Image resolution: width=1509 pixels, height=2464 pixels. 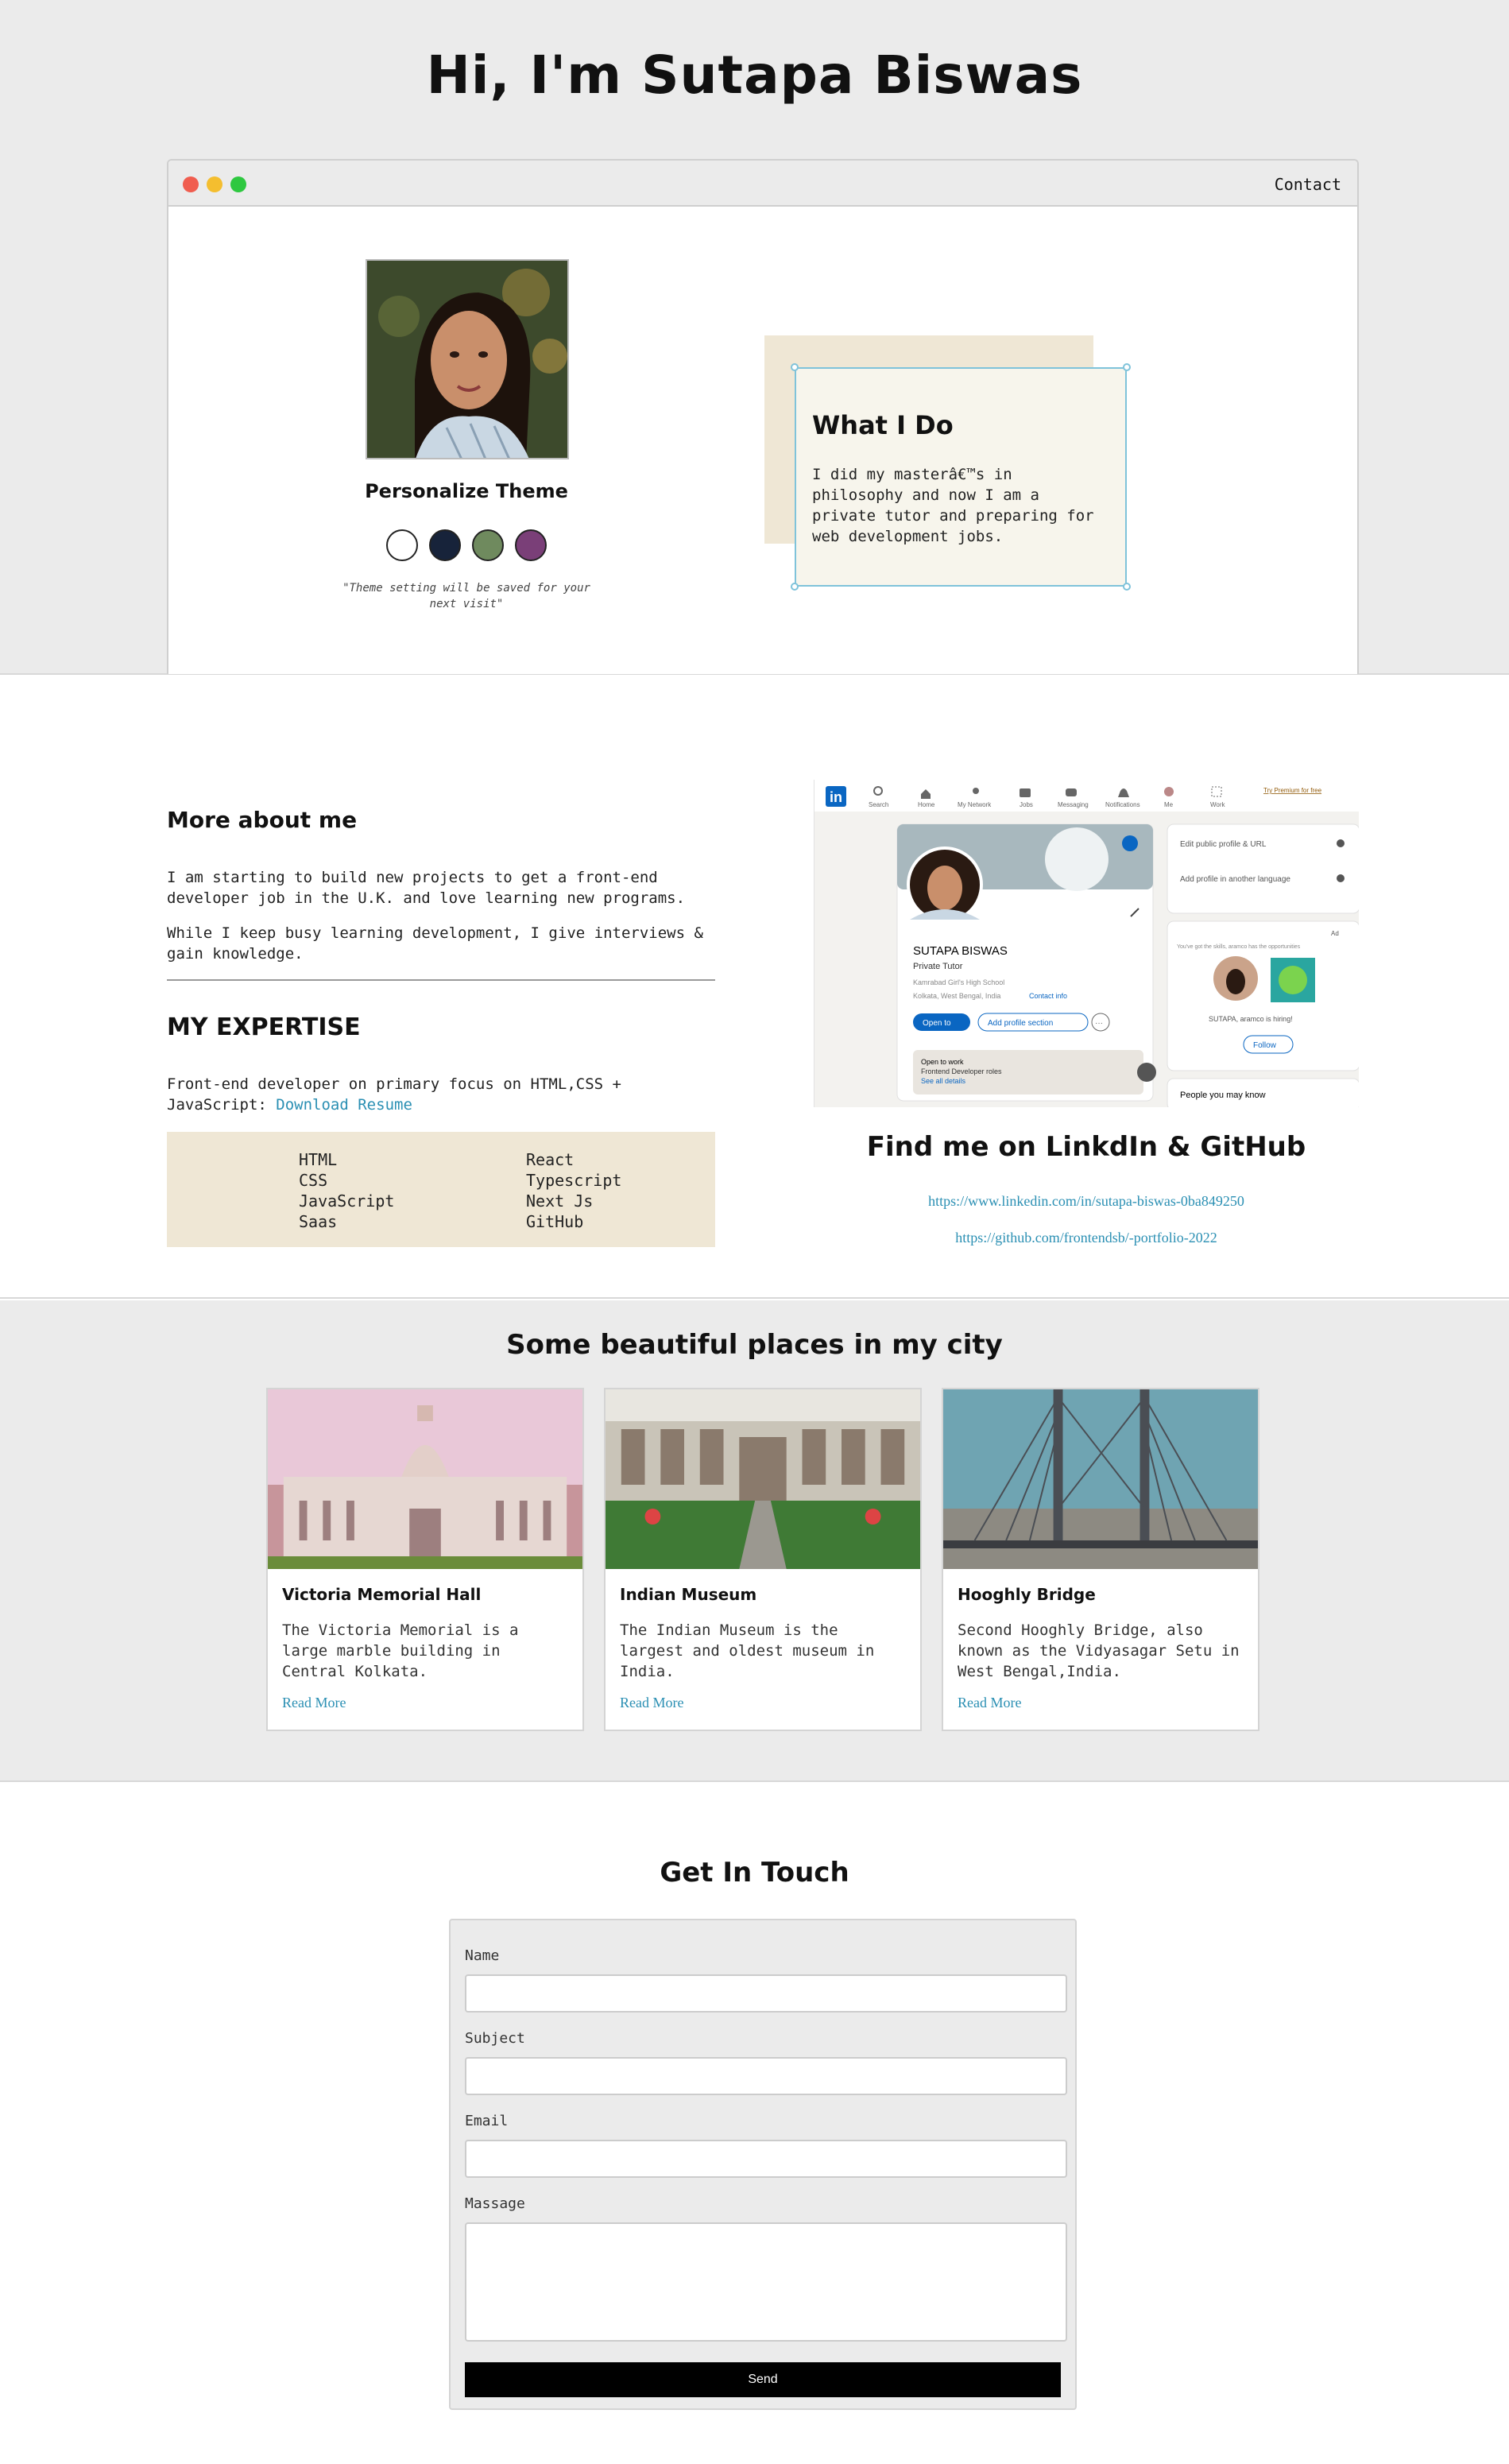 I want to click on nav-contact-link: Contact, so click(x=1308, y=184).